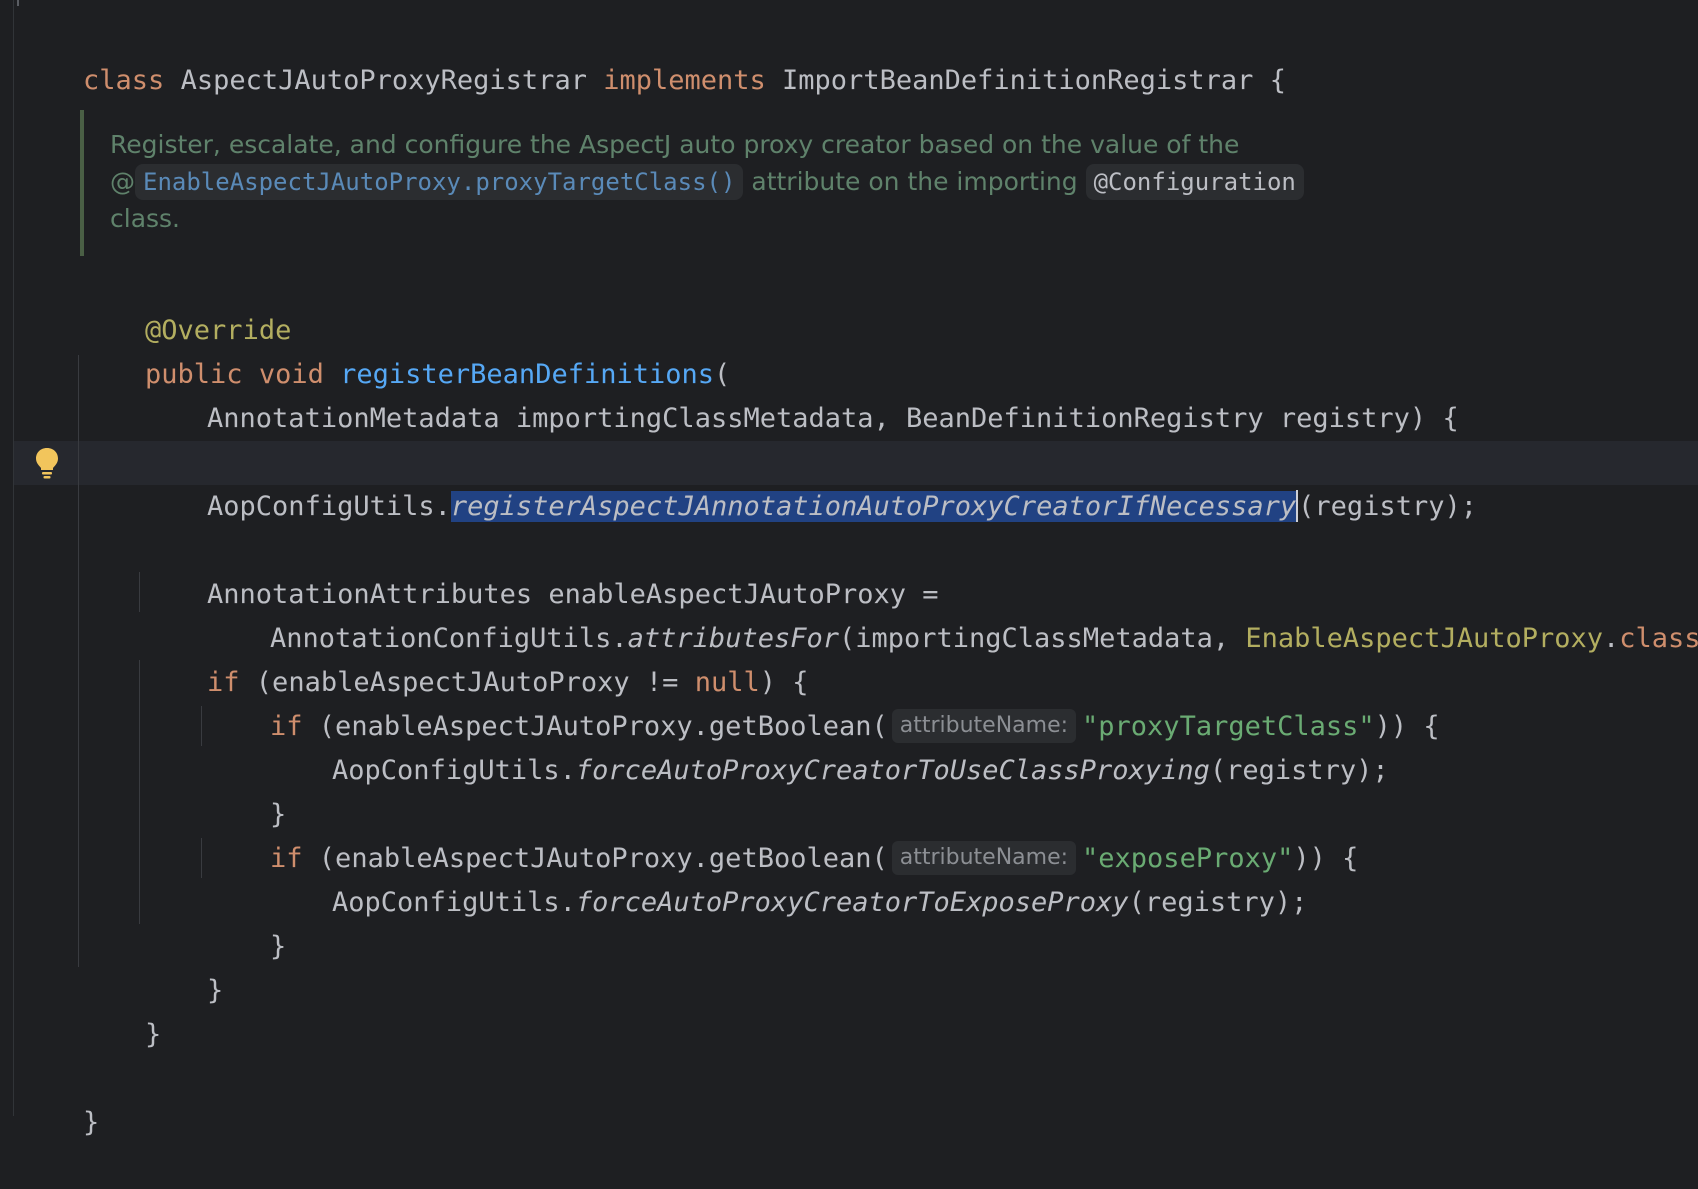 The image size is (1698, 1189). I want to click on code-line-method-signature: public void registerBeanDefinitions(, so click(405, 349).